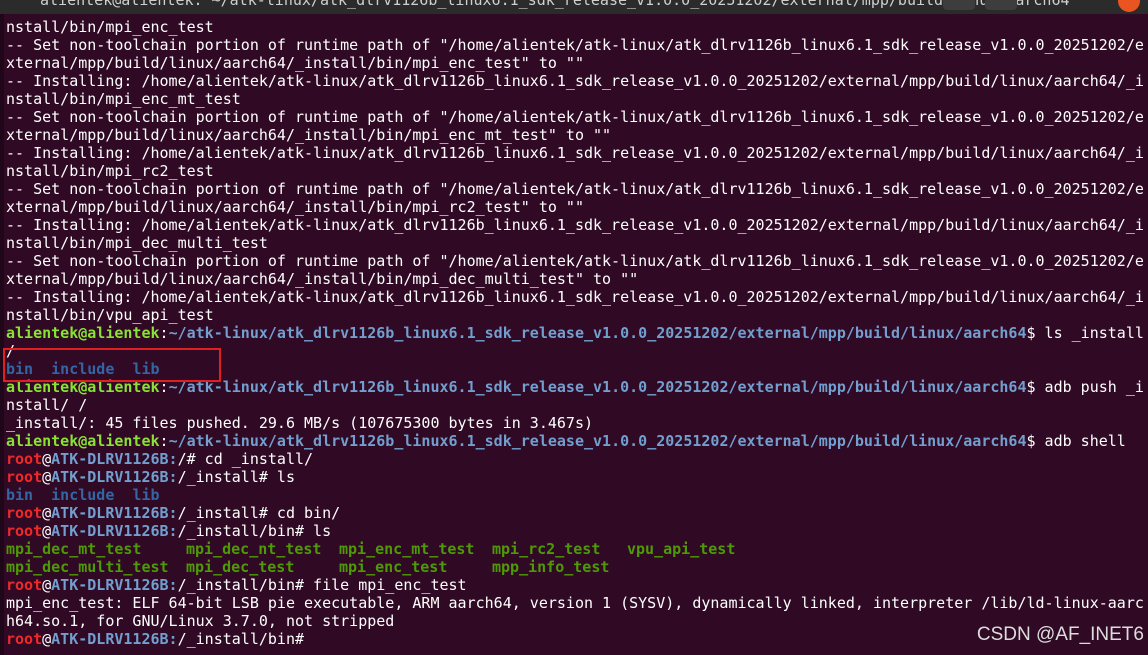 The image size is (1148, 655). Describe the element at coordinates (254, 549) in the screenshot. I see `executable-entry: mpi_dec_nt_test` at that location.